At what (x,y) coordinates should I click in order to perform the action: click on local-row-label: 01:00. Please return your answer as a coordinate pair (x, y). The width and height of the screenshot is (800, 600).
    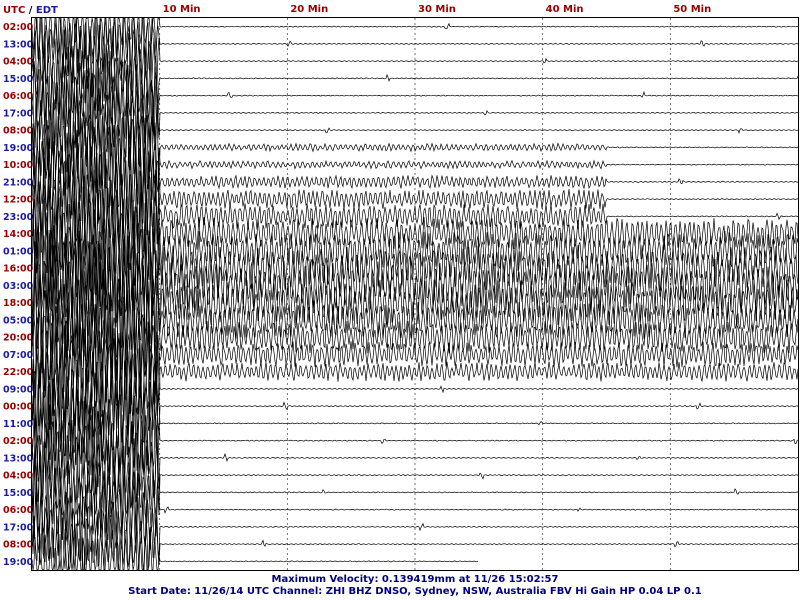
    Looking at the image, I should click on (18, 251).